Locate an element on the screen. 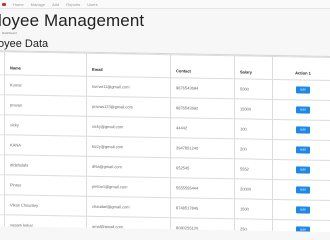  column-header-name: Name is located at coordinates (45, 64).